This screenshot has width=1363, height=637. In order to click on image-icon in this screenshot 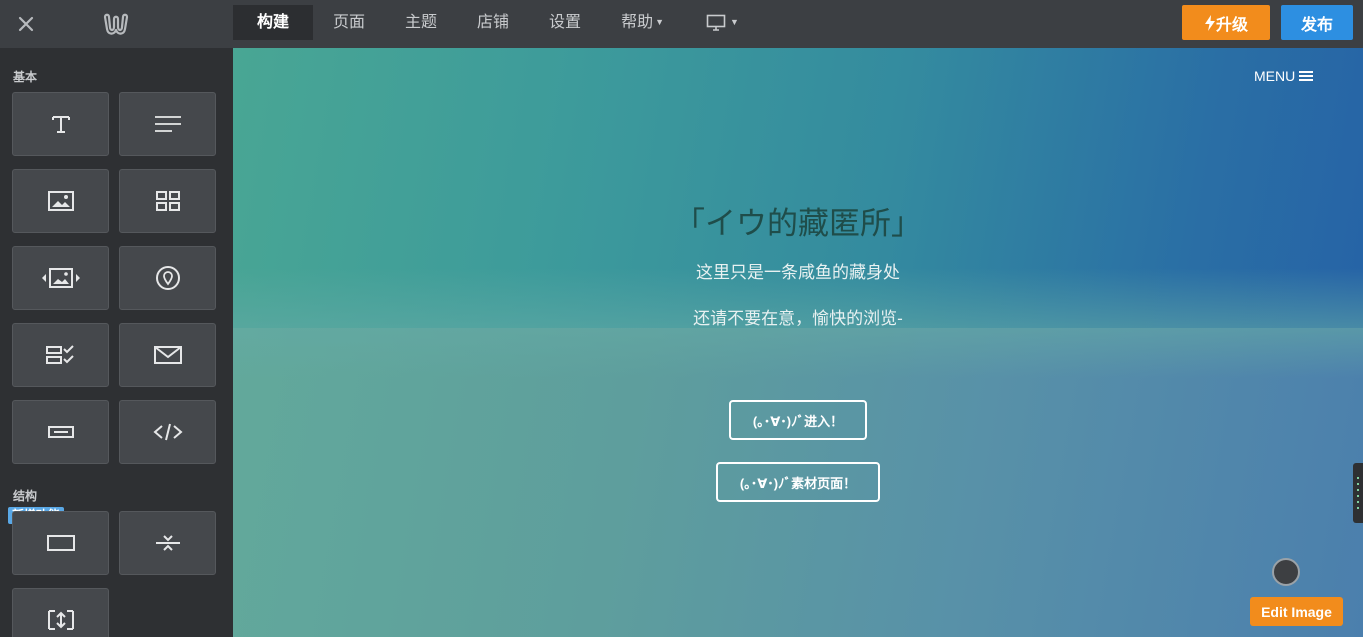, I will do `click(60, 201)`.